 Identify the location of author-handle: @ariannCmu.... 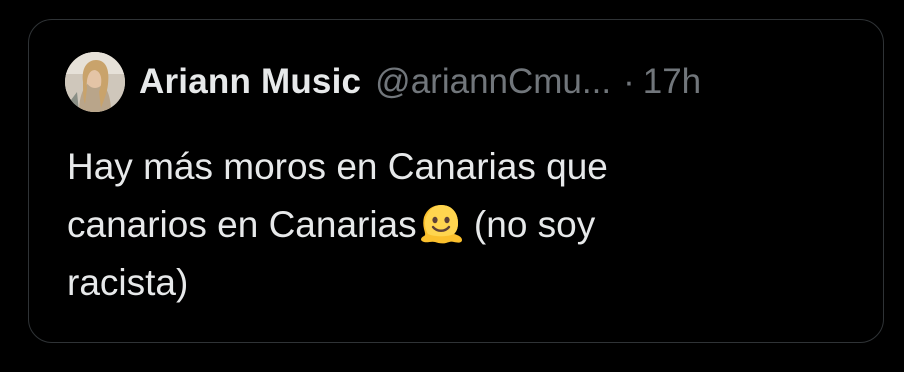
(493, 82).